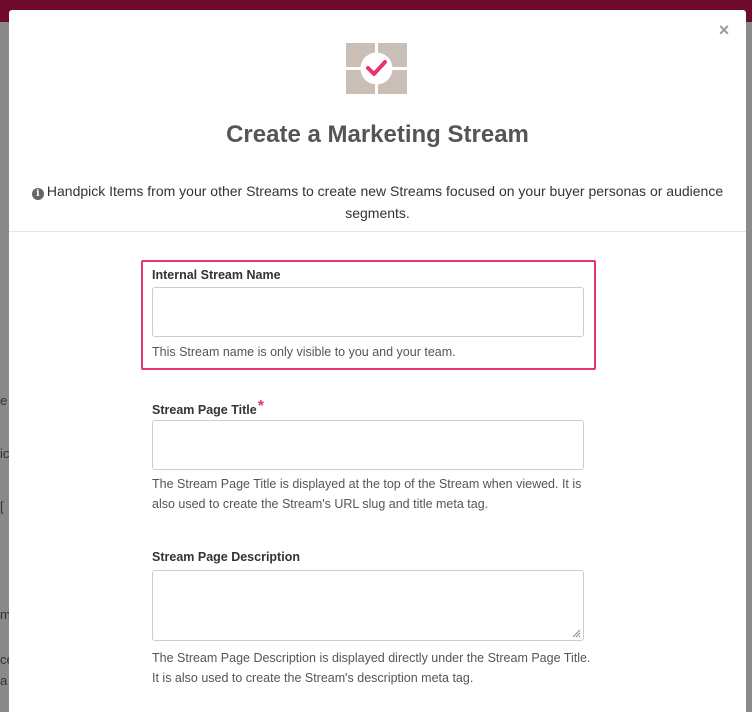 Image resolution: width=752 pixels, height=712 pixels. What do you see at coordinates (204, 410) in the screenshot?
I see `stream-page-title-label-text: Stream Page Title` at bounding box center [204, 410].